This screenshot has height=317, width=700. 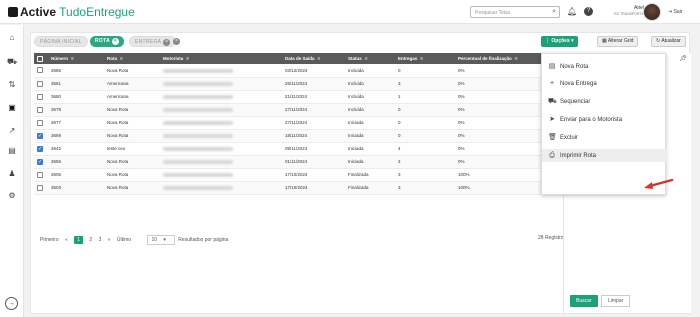 I want to click on map-icon: ▣, so click(x=12, y=107).